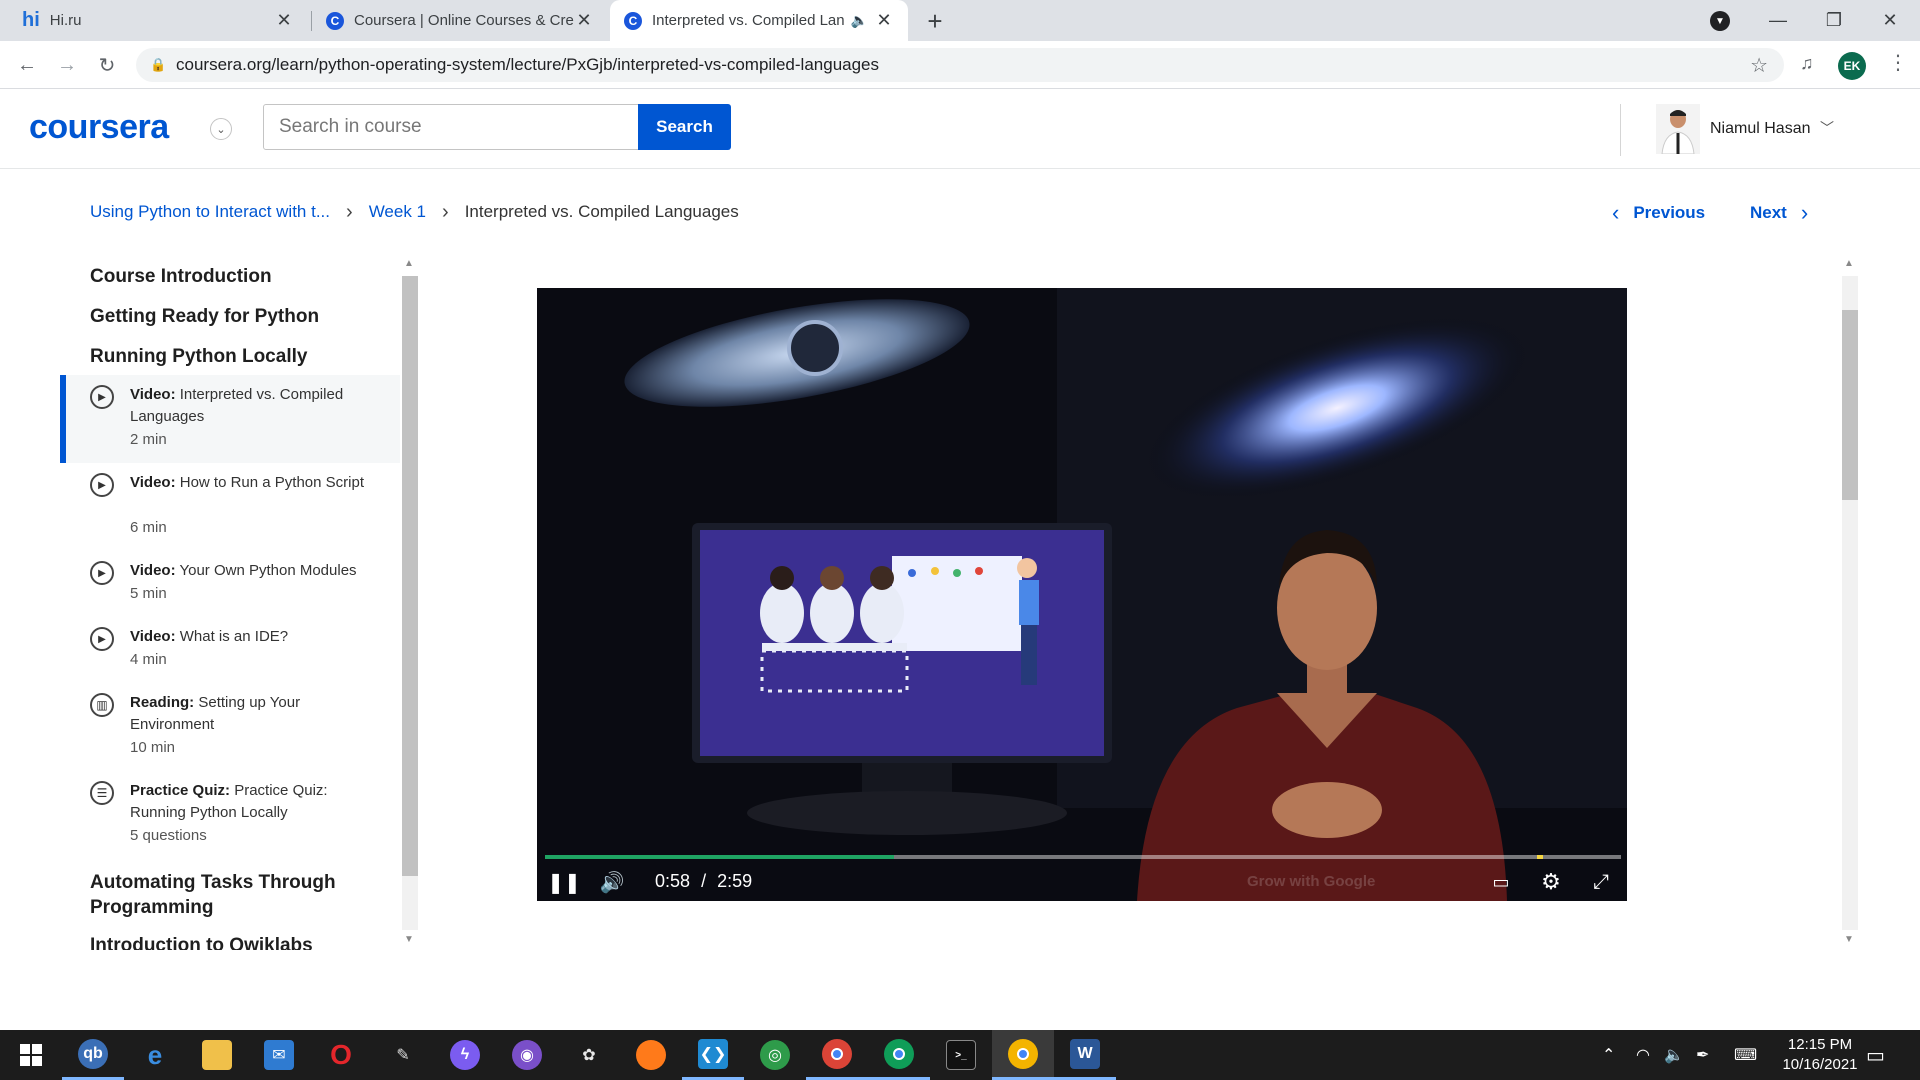  What do you see at coordinates (201, 941) in the screenshot?
I see `section-intro-qwiklabs: Introduction to Qwiklabs` at bounding box center [201, 941].